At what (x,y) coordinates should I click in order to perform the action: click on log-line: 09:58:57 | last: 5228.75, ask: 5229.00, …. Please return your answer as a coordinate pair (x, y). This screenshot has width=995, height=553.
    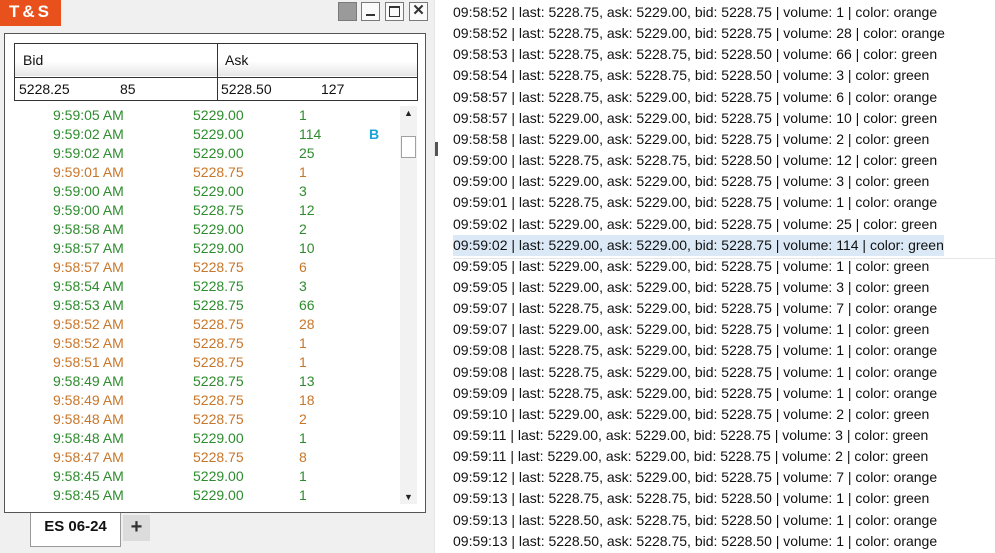
    Looking at the image, I should click on (695, 97).